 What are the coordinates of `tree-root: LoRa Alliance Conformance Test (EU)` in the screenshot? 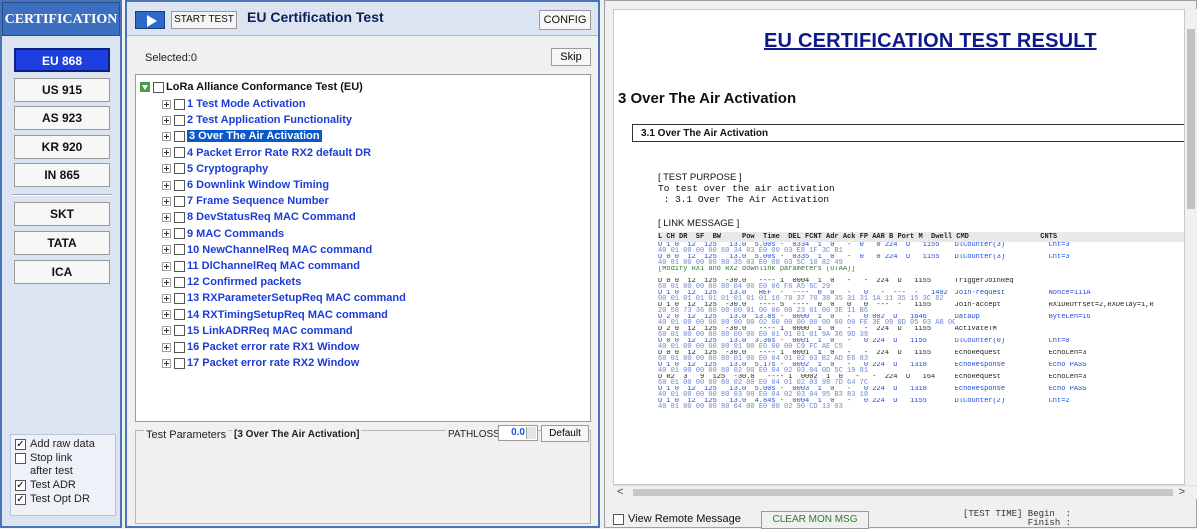 It's located at (251, 87).